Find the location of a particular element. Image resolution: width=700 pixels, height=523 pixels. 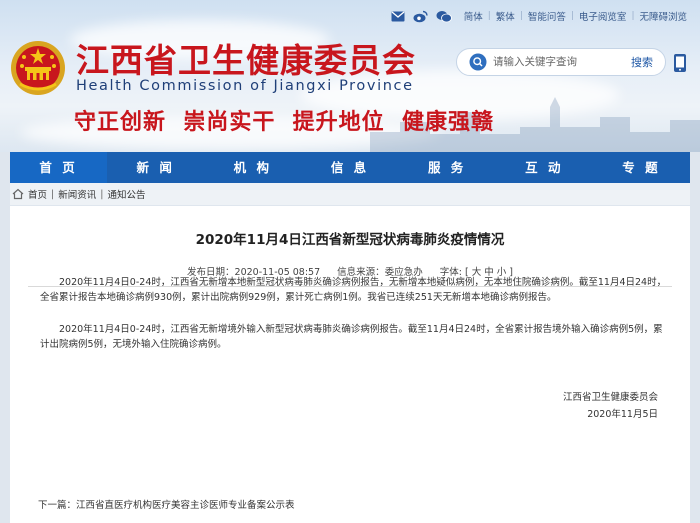

home-icon is located at coordinates (18, 194).